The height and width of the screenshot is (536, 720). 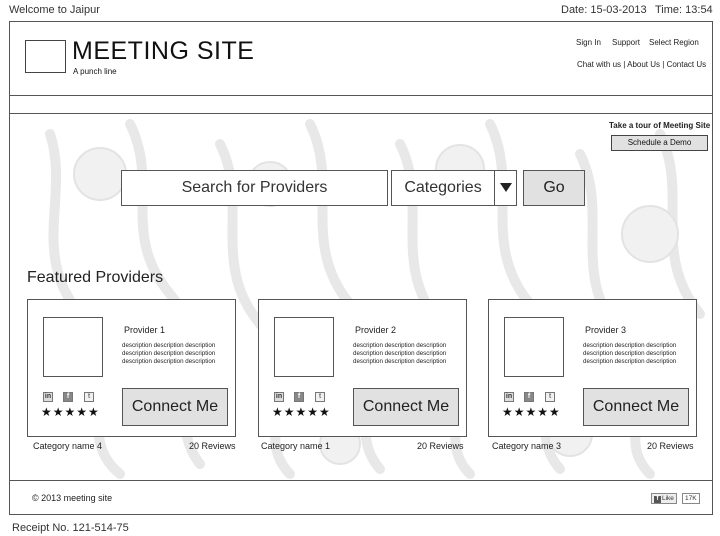 What do you see at coordinates (361, 497) in the screenshot?
I see `site-footer: © 2013 meeting site f Like 17K` at bounding box center [361, 497].